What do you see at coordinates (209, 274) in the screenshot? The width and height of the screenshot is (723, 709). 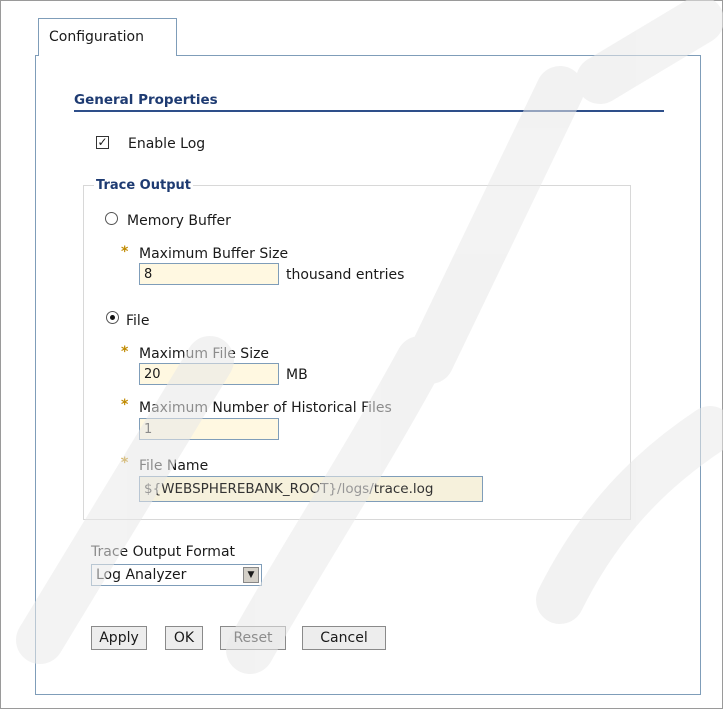 I see `max-buffer-size-input` at bounding box center [209, 274].